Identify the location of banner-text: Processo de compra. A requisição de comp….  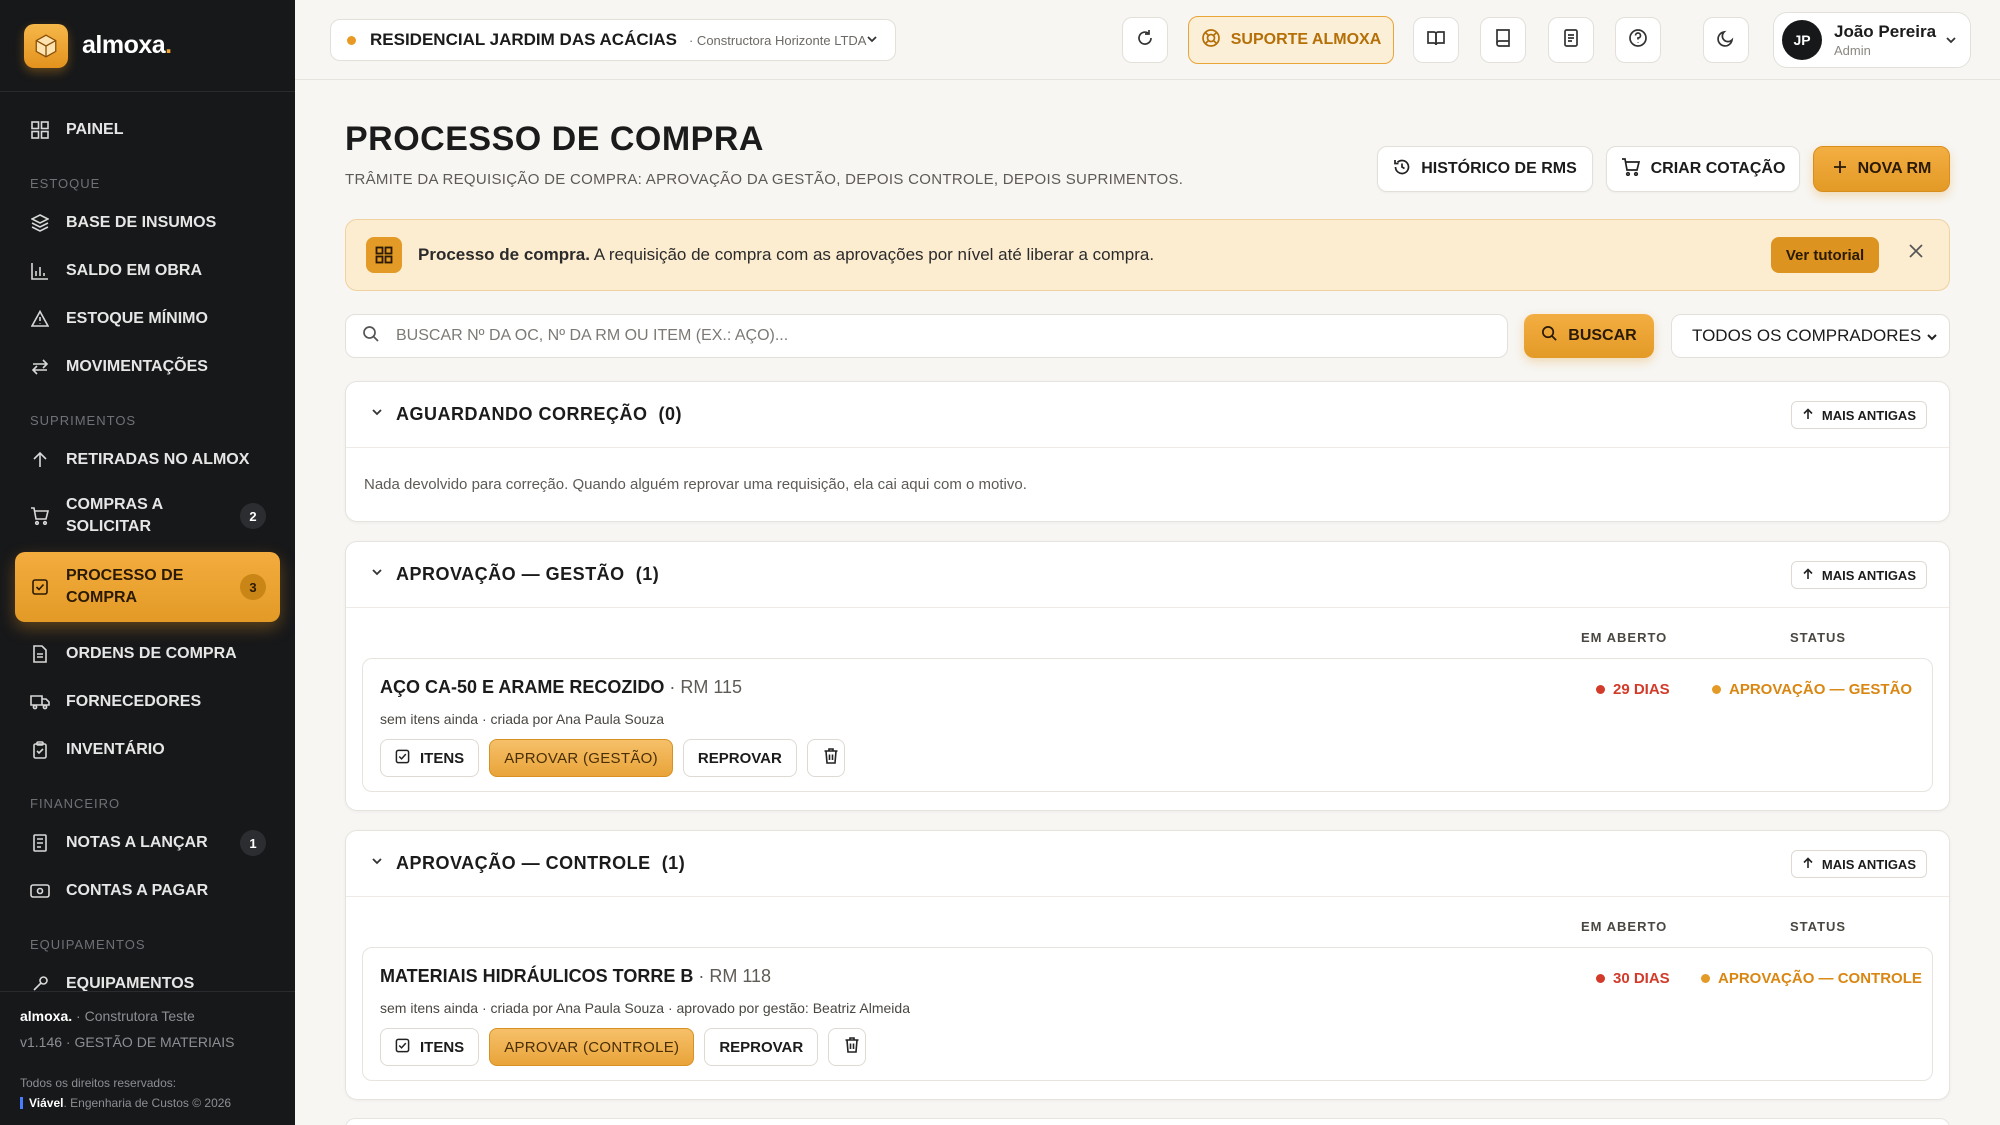
(786, 254).